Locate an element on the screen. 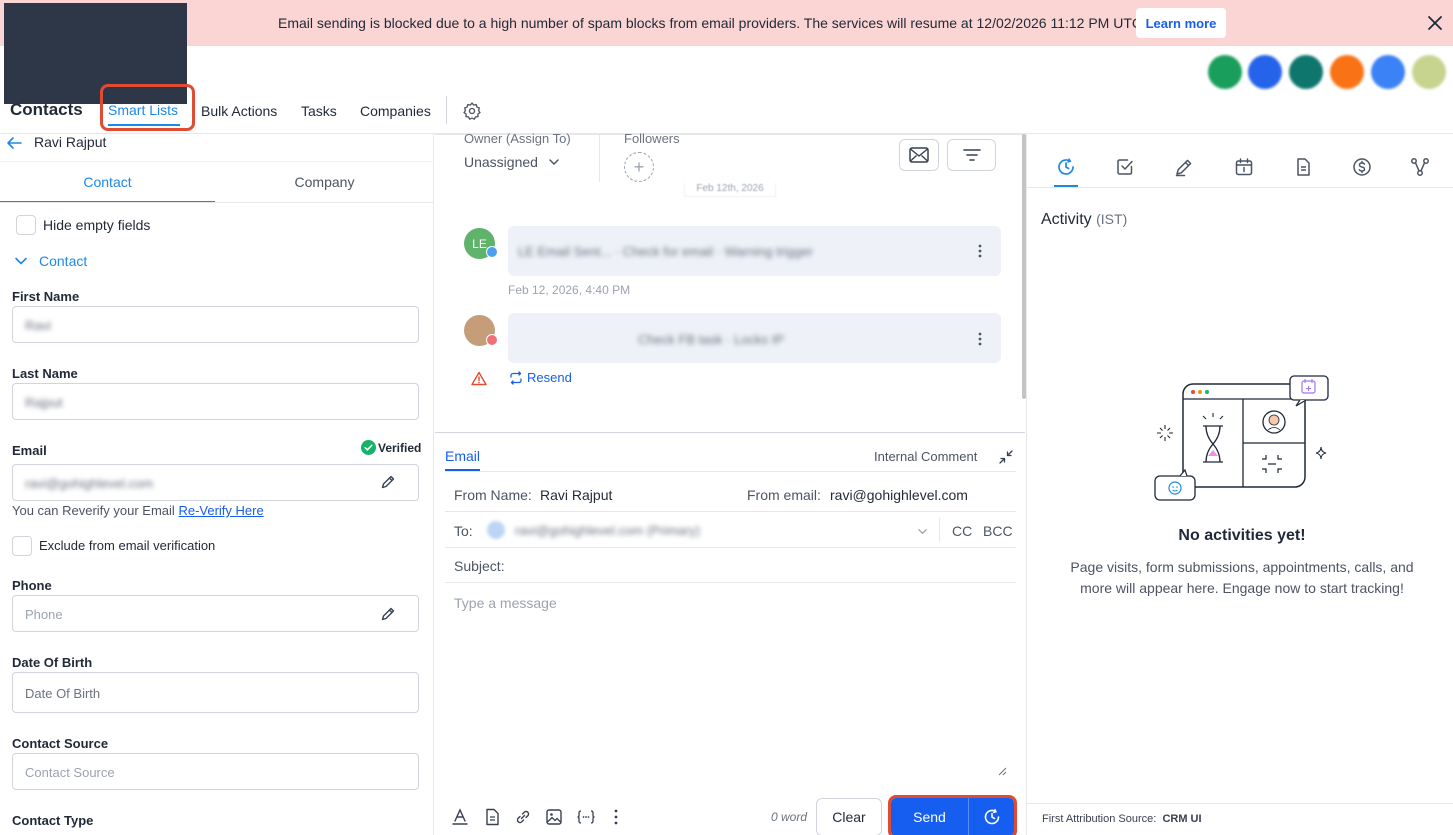  exclude-verification-checkbox is located at coordinates (22, 546).